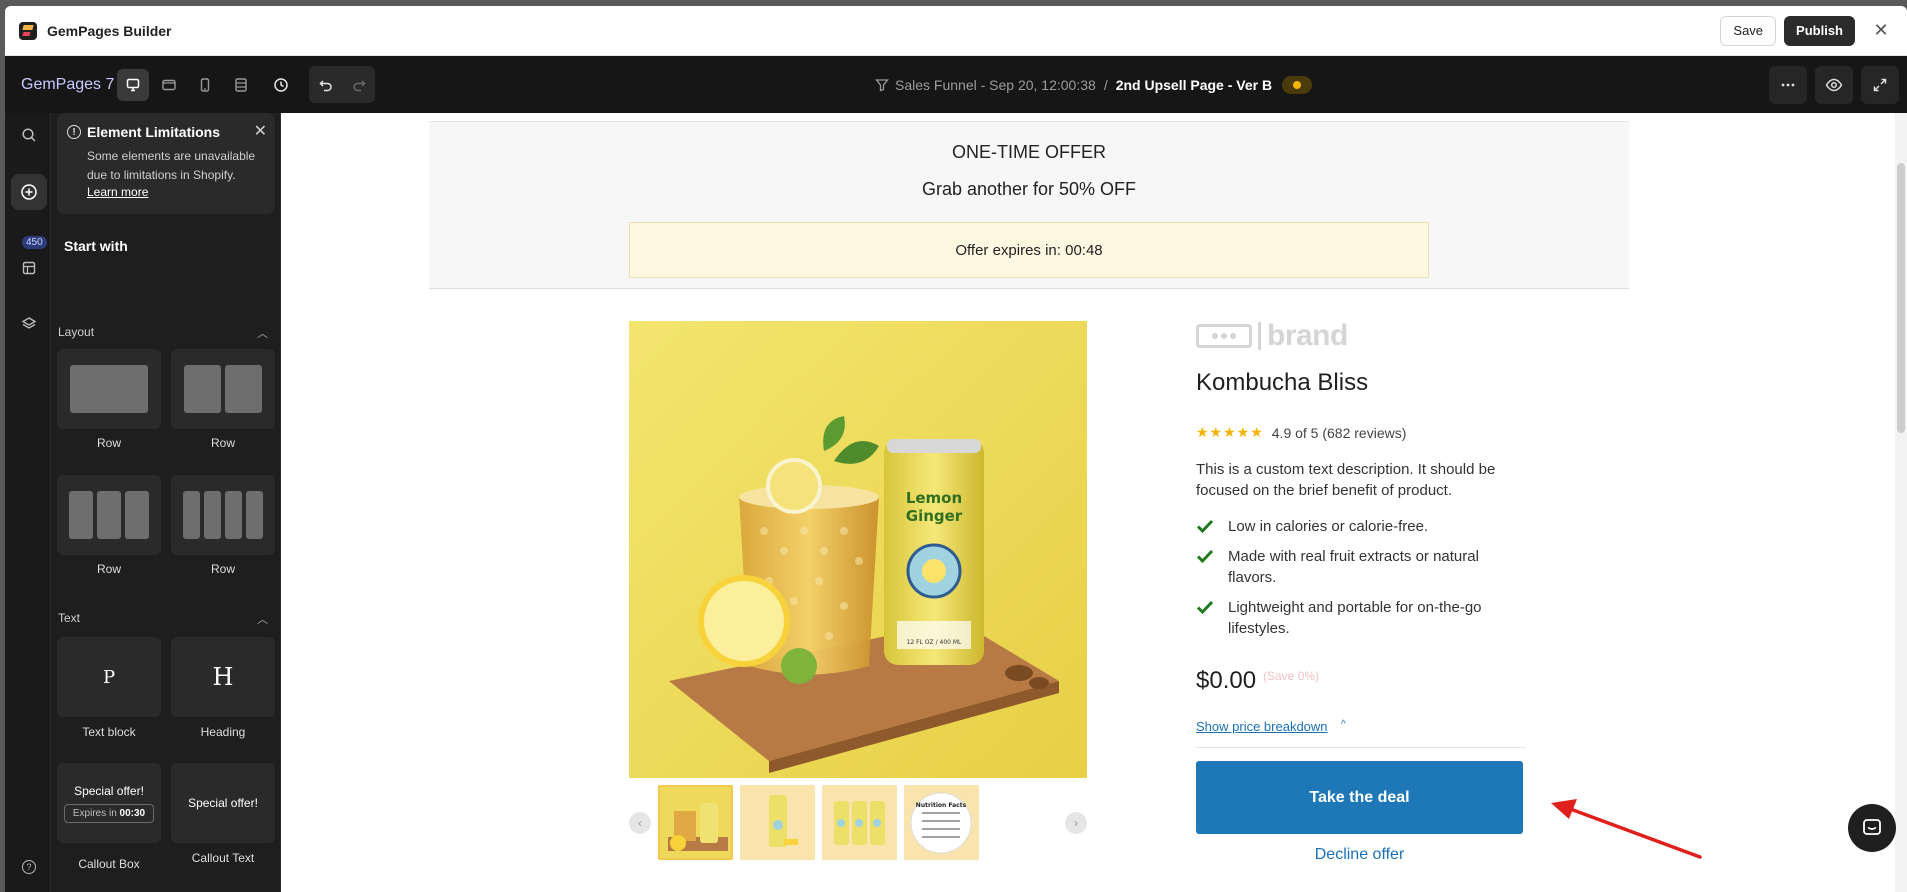 This screenshot has height=892, width=1907. What do you see at coordinates (223, 732) in the screenshot?
I see `heading-label: Heading` at bounding box center [223, 732].